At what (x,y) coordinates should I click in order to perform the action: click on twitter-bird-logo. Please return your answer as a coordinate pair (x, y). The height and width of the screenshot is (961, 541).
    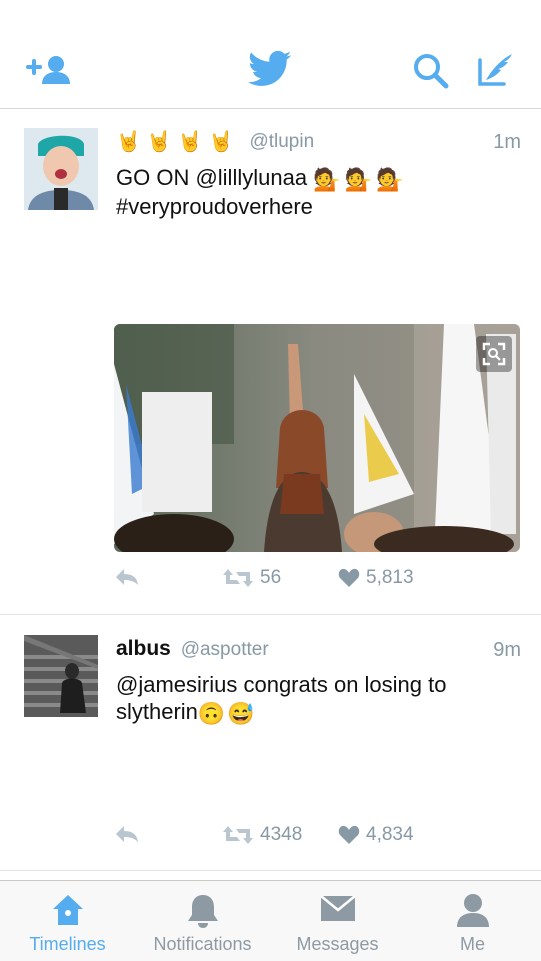
    Looking at the image, I should click on (270, 69).